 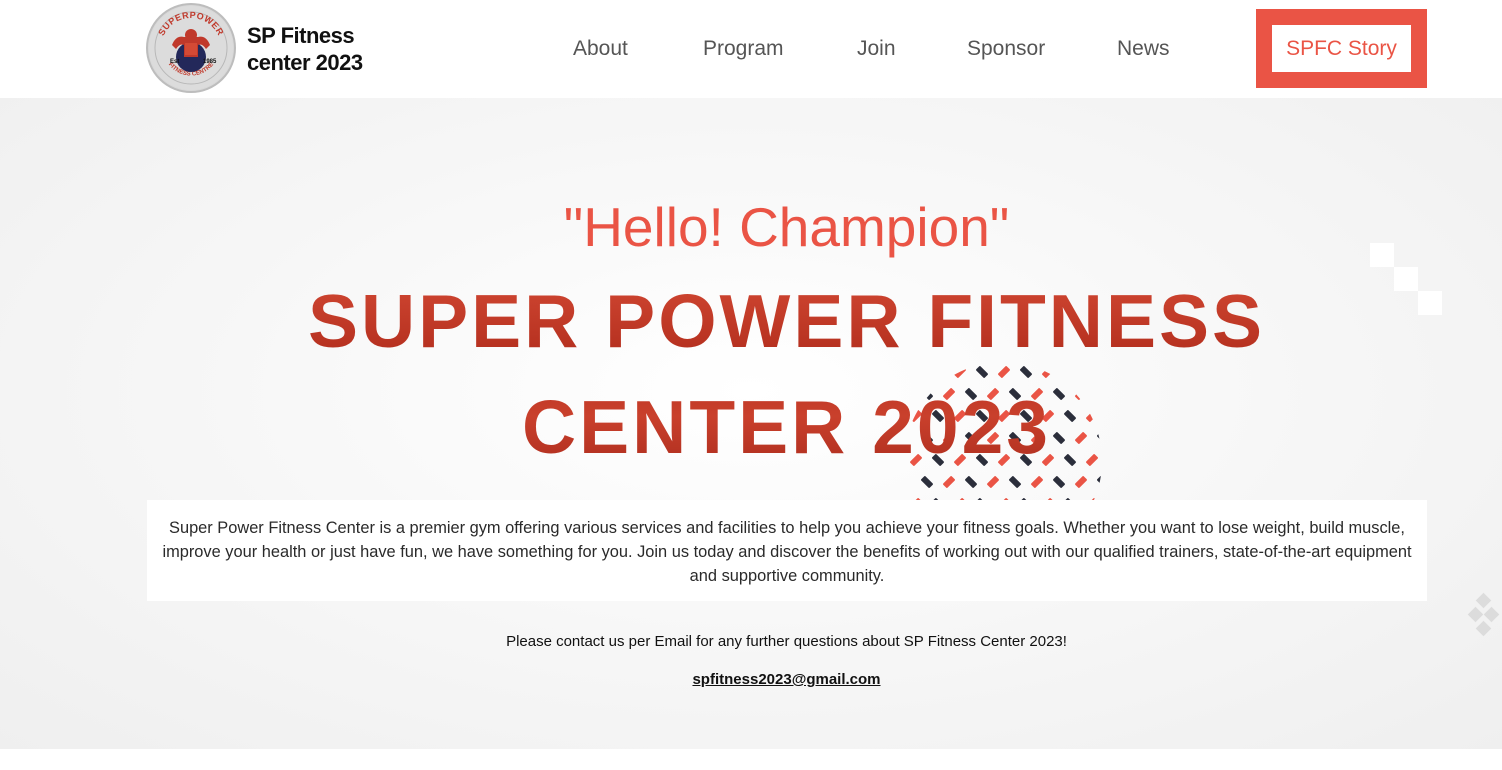 What do you see at coordinates (600, 49) in the screenshot?
I see `nav-about: About` at bounding box center [600, 49].